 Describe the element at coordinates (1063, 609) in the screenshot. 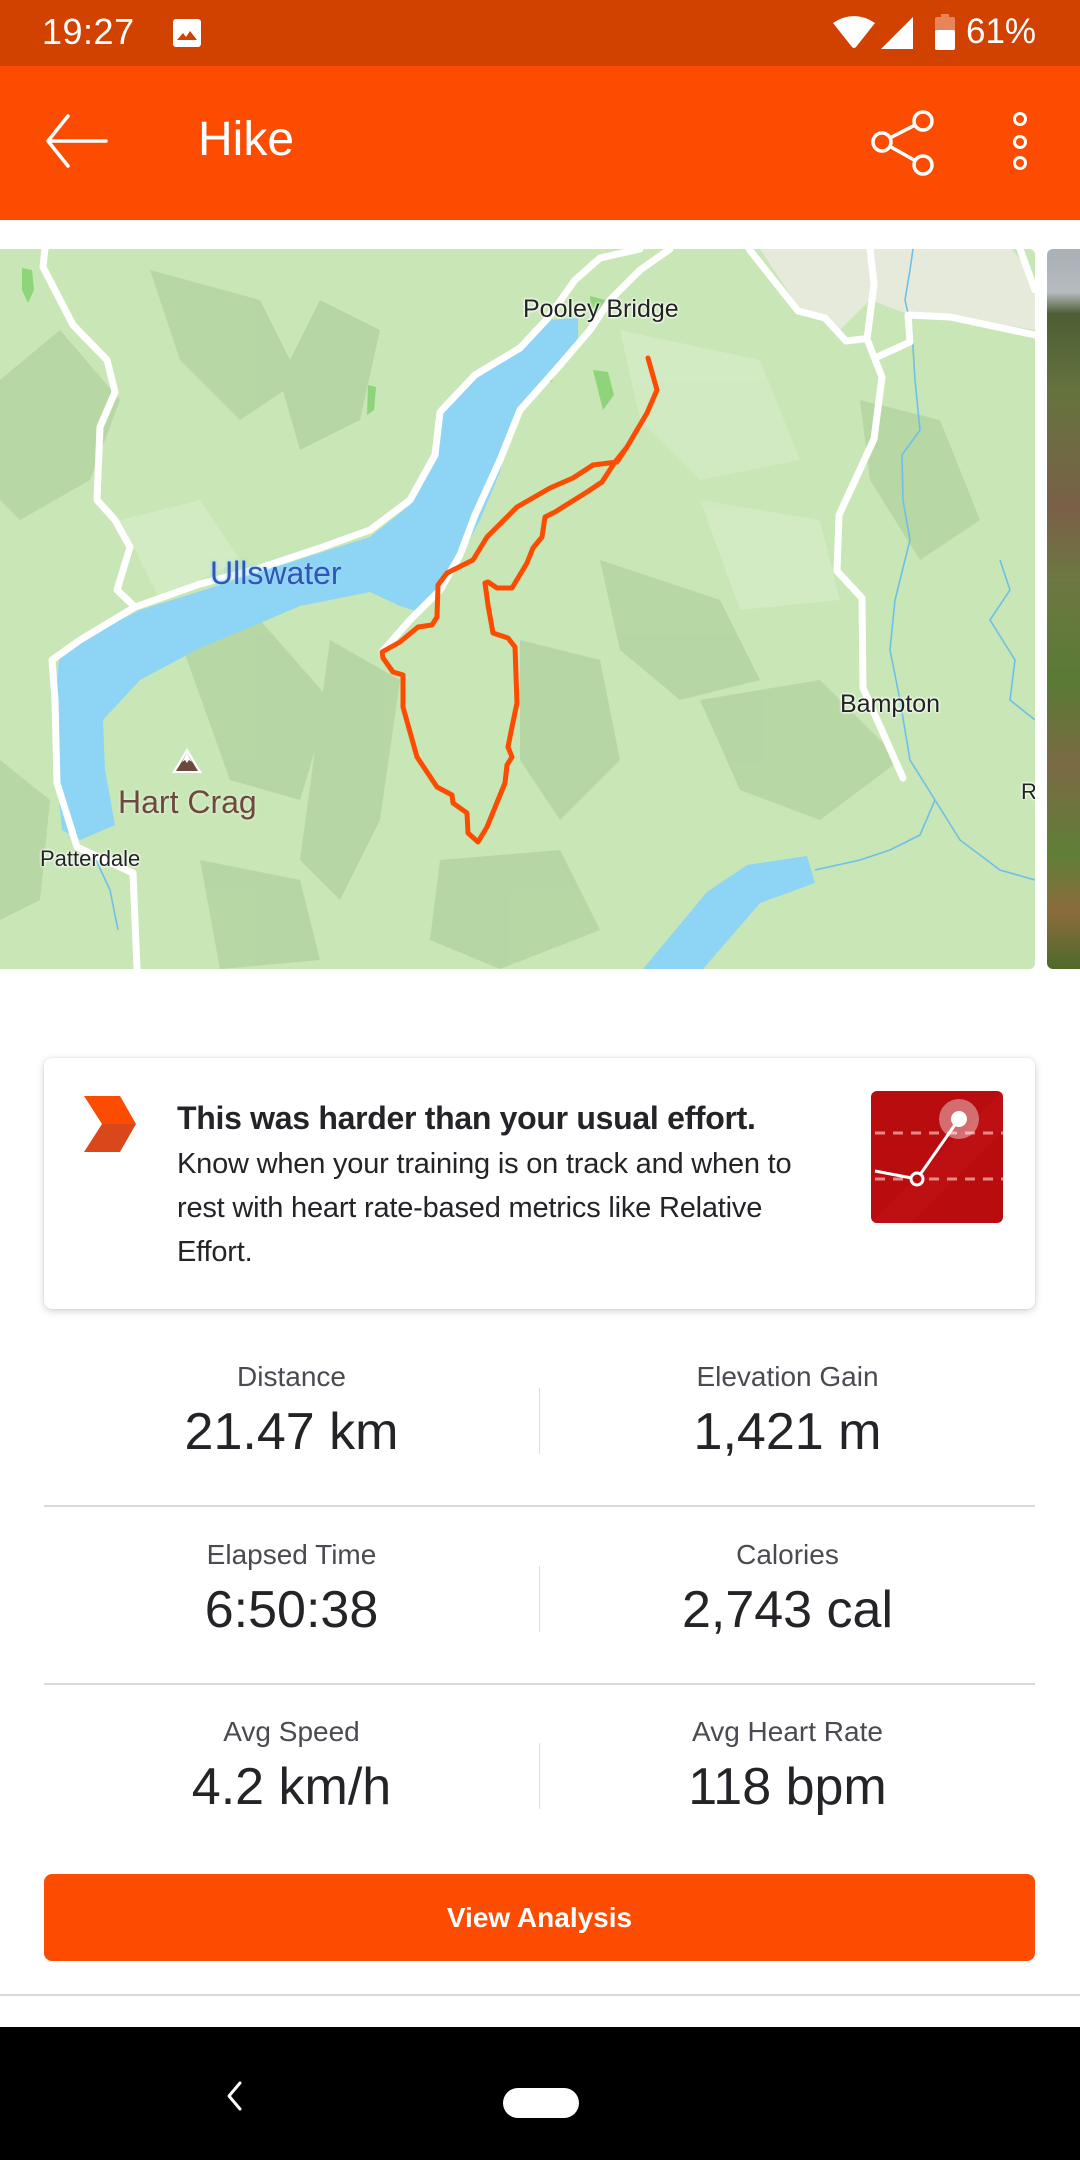

I see `activity-photo` at that location.